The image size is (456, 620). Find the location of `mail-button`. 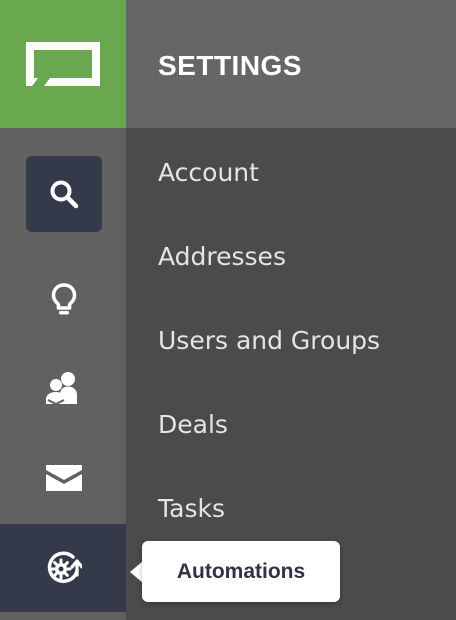

mail-button is located at coordinates (64, 478).